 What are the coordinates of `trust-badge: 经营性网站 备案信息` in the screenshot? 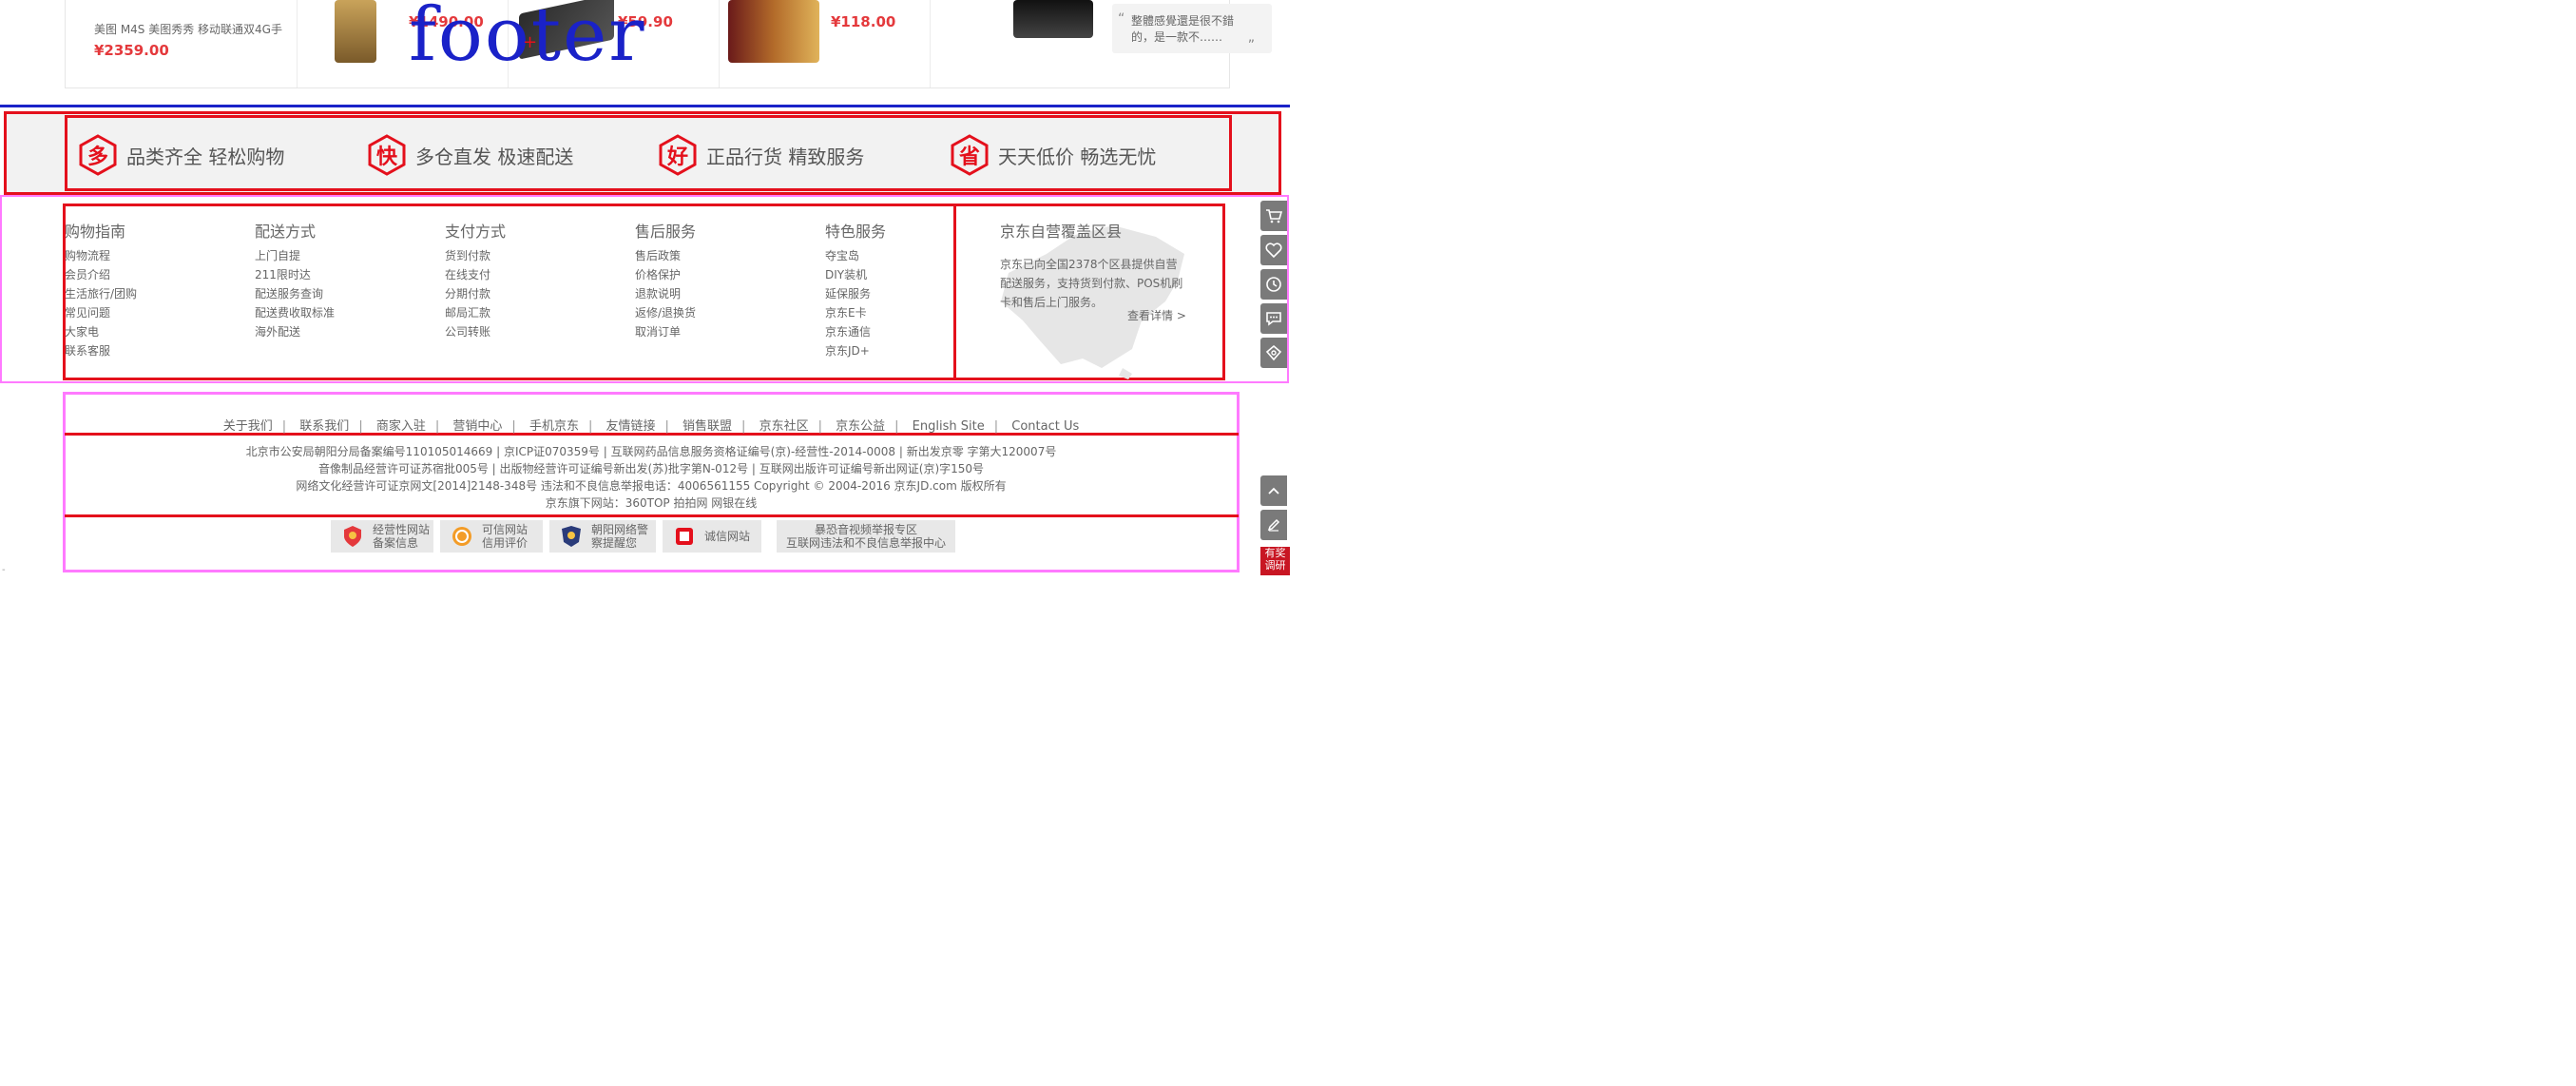 It's located at (382, 537).